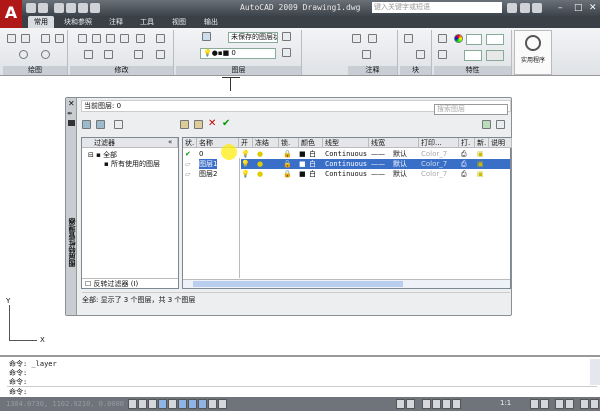  What do you see at coordinates (160, 38) in the screenshot?
I see `offset-icon` at bounding box center [160, 38].